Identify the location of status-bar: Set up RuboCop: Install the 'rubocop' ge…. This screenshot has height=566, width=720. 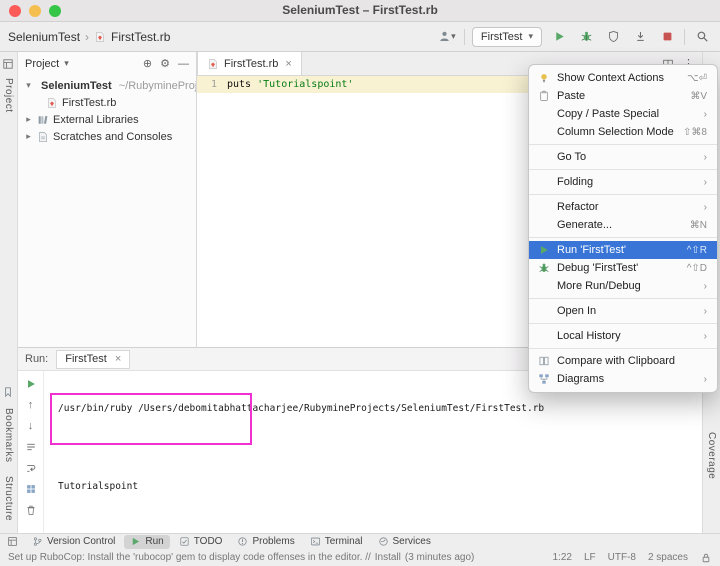
(360, 557).